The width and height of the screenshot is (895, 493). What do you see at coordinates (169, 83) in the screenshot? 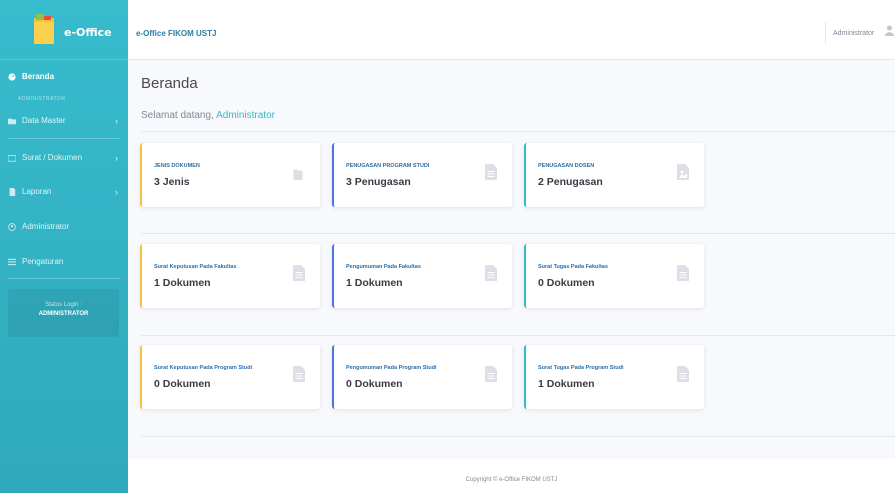
I see `page-title: Beranda` at bounding box center [169, 83].